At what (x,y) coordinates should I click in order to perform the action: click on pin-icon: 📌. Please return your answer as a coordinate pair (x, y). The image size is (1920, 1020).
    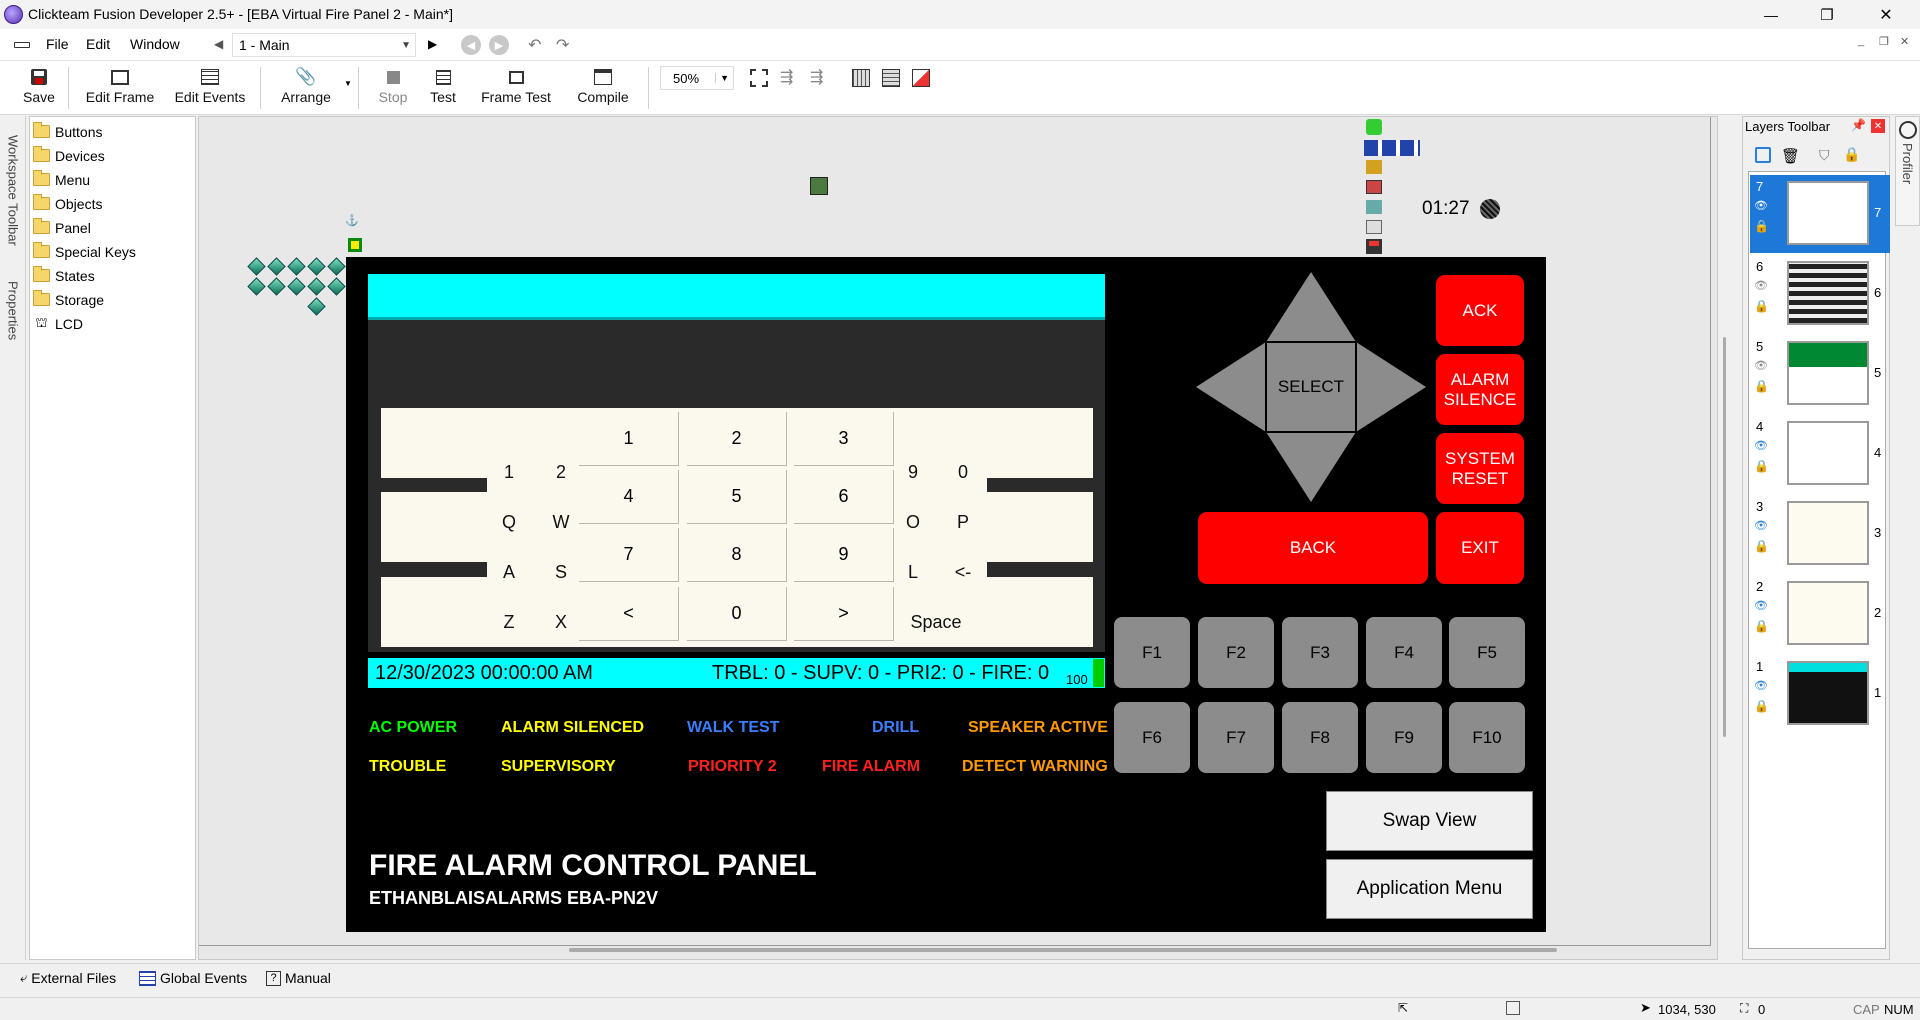
    Looking at the image, I should click on (1858, 125).